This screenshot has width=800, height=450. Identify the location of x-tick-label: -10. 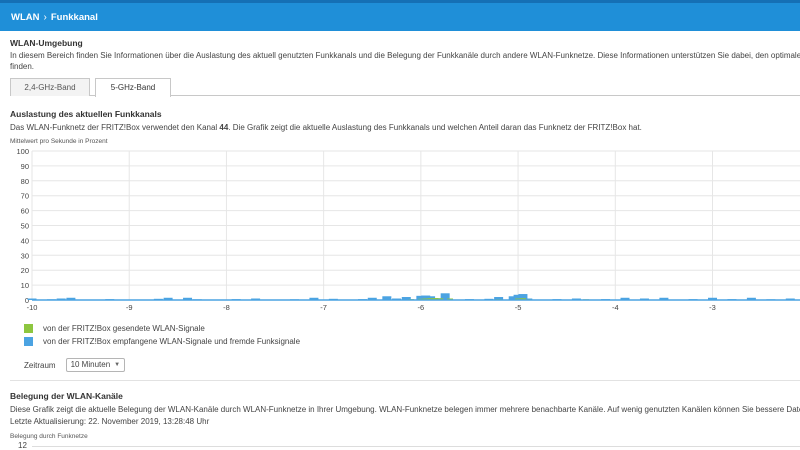
(32, 307).